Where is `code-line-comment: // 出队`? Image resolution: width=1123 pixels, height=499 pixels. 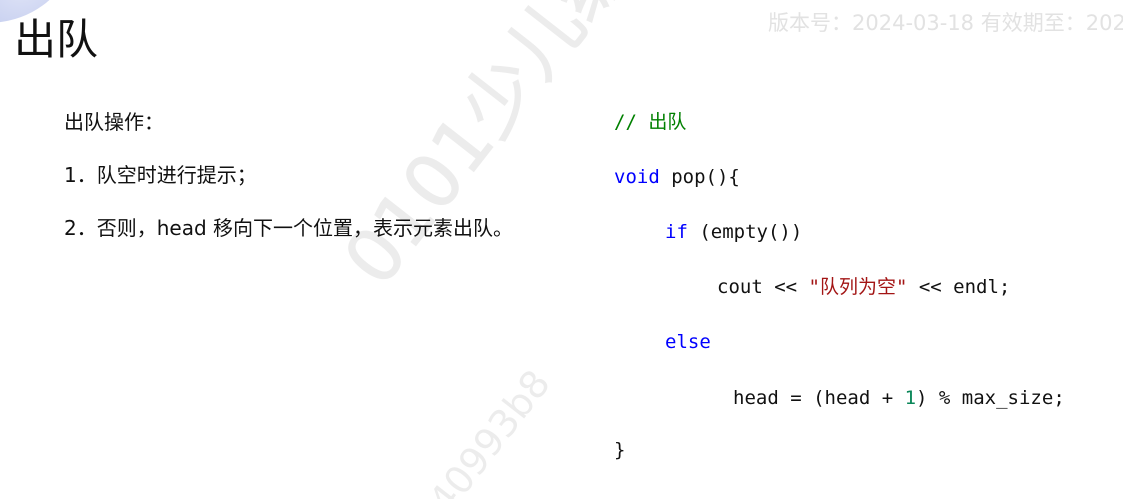
code-line-comment: // 出队 is located at coordinates (650, 122).